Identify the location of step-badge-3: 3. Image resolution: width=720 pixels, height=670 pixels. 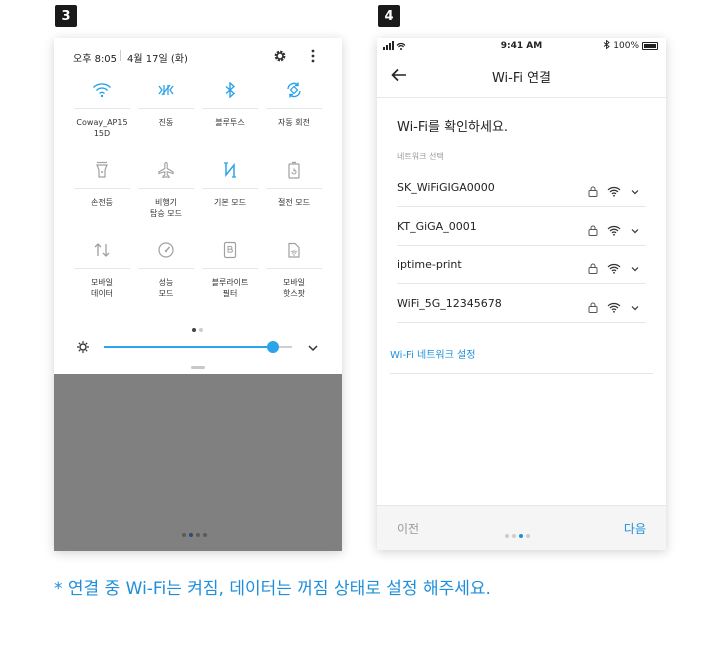
(66, 16).